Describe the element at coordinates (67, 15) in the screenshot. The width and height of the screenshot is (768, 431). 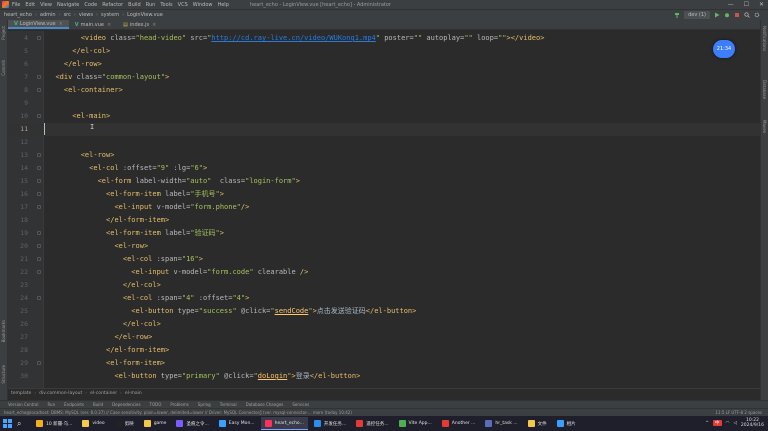
I see `nav-crumb: src` at that location.